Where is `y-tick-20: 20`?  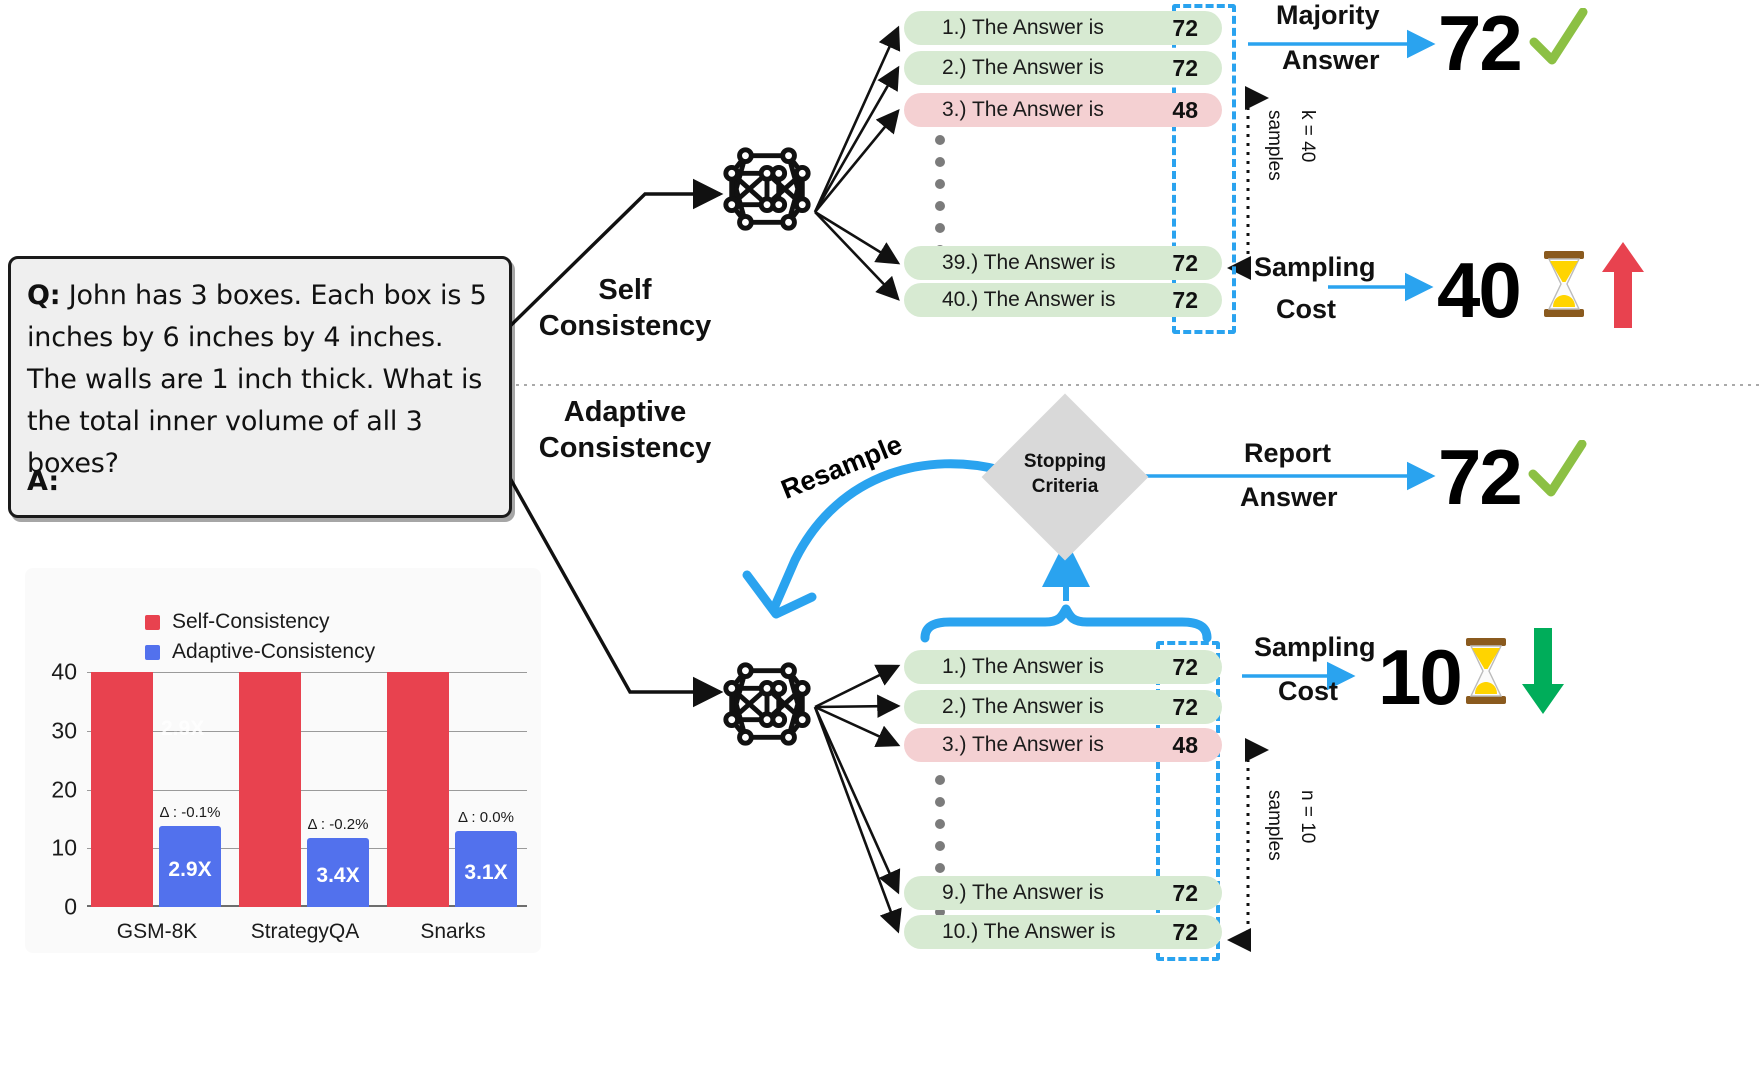 y-tick-20: 20 is located at coordinates (64, 789).